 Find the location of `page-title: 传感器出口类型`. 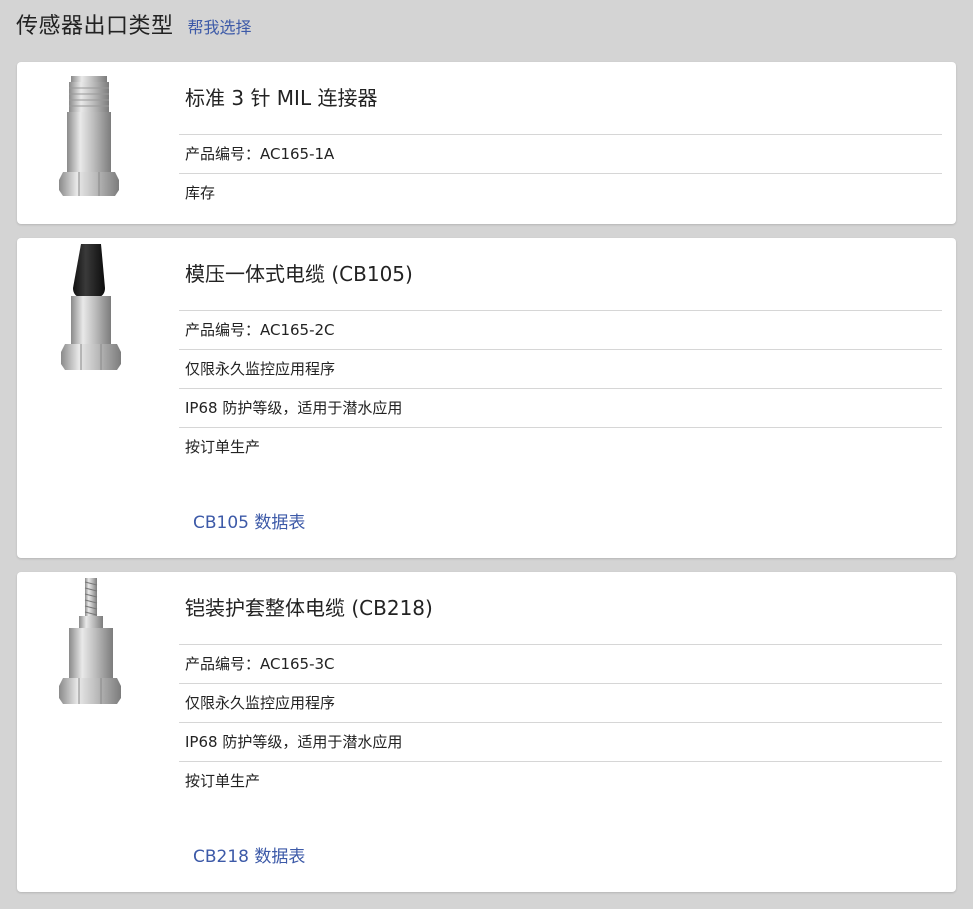

page-title: 传感器出口类型 is located at coordinates (95, 26).